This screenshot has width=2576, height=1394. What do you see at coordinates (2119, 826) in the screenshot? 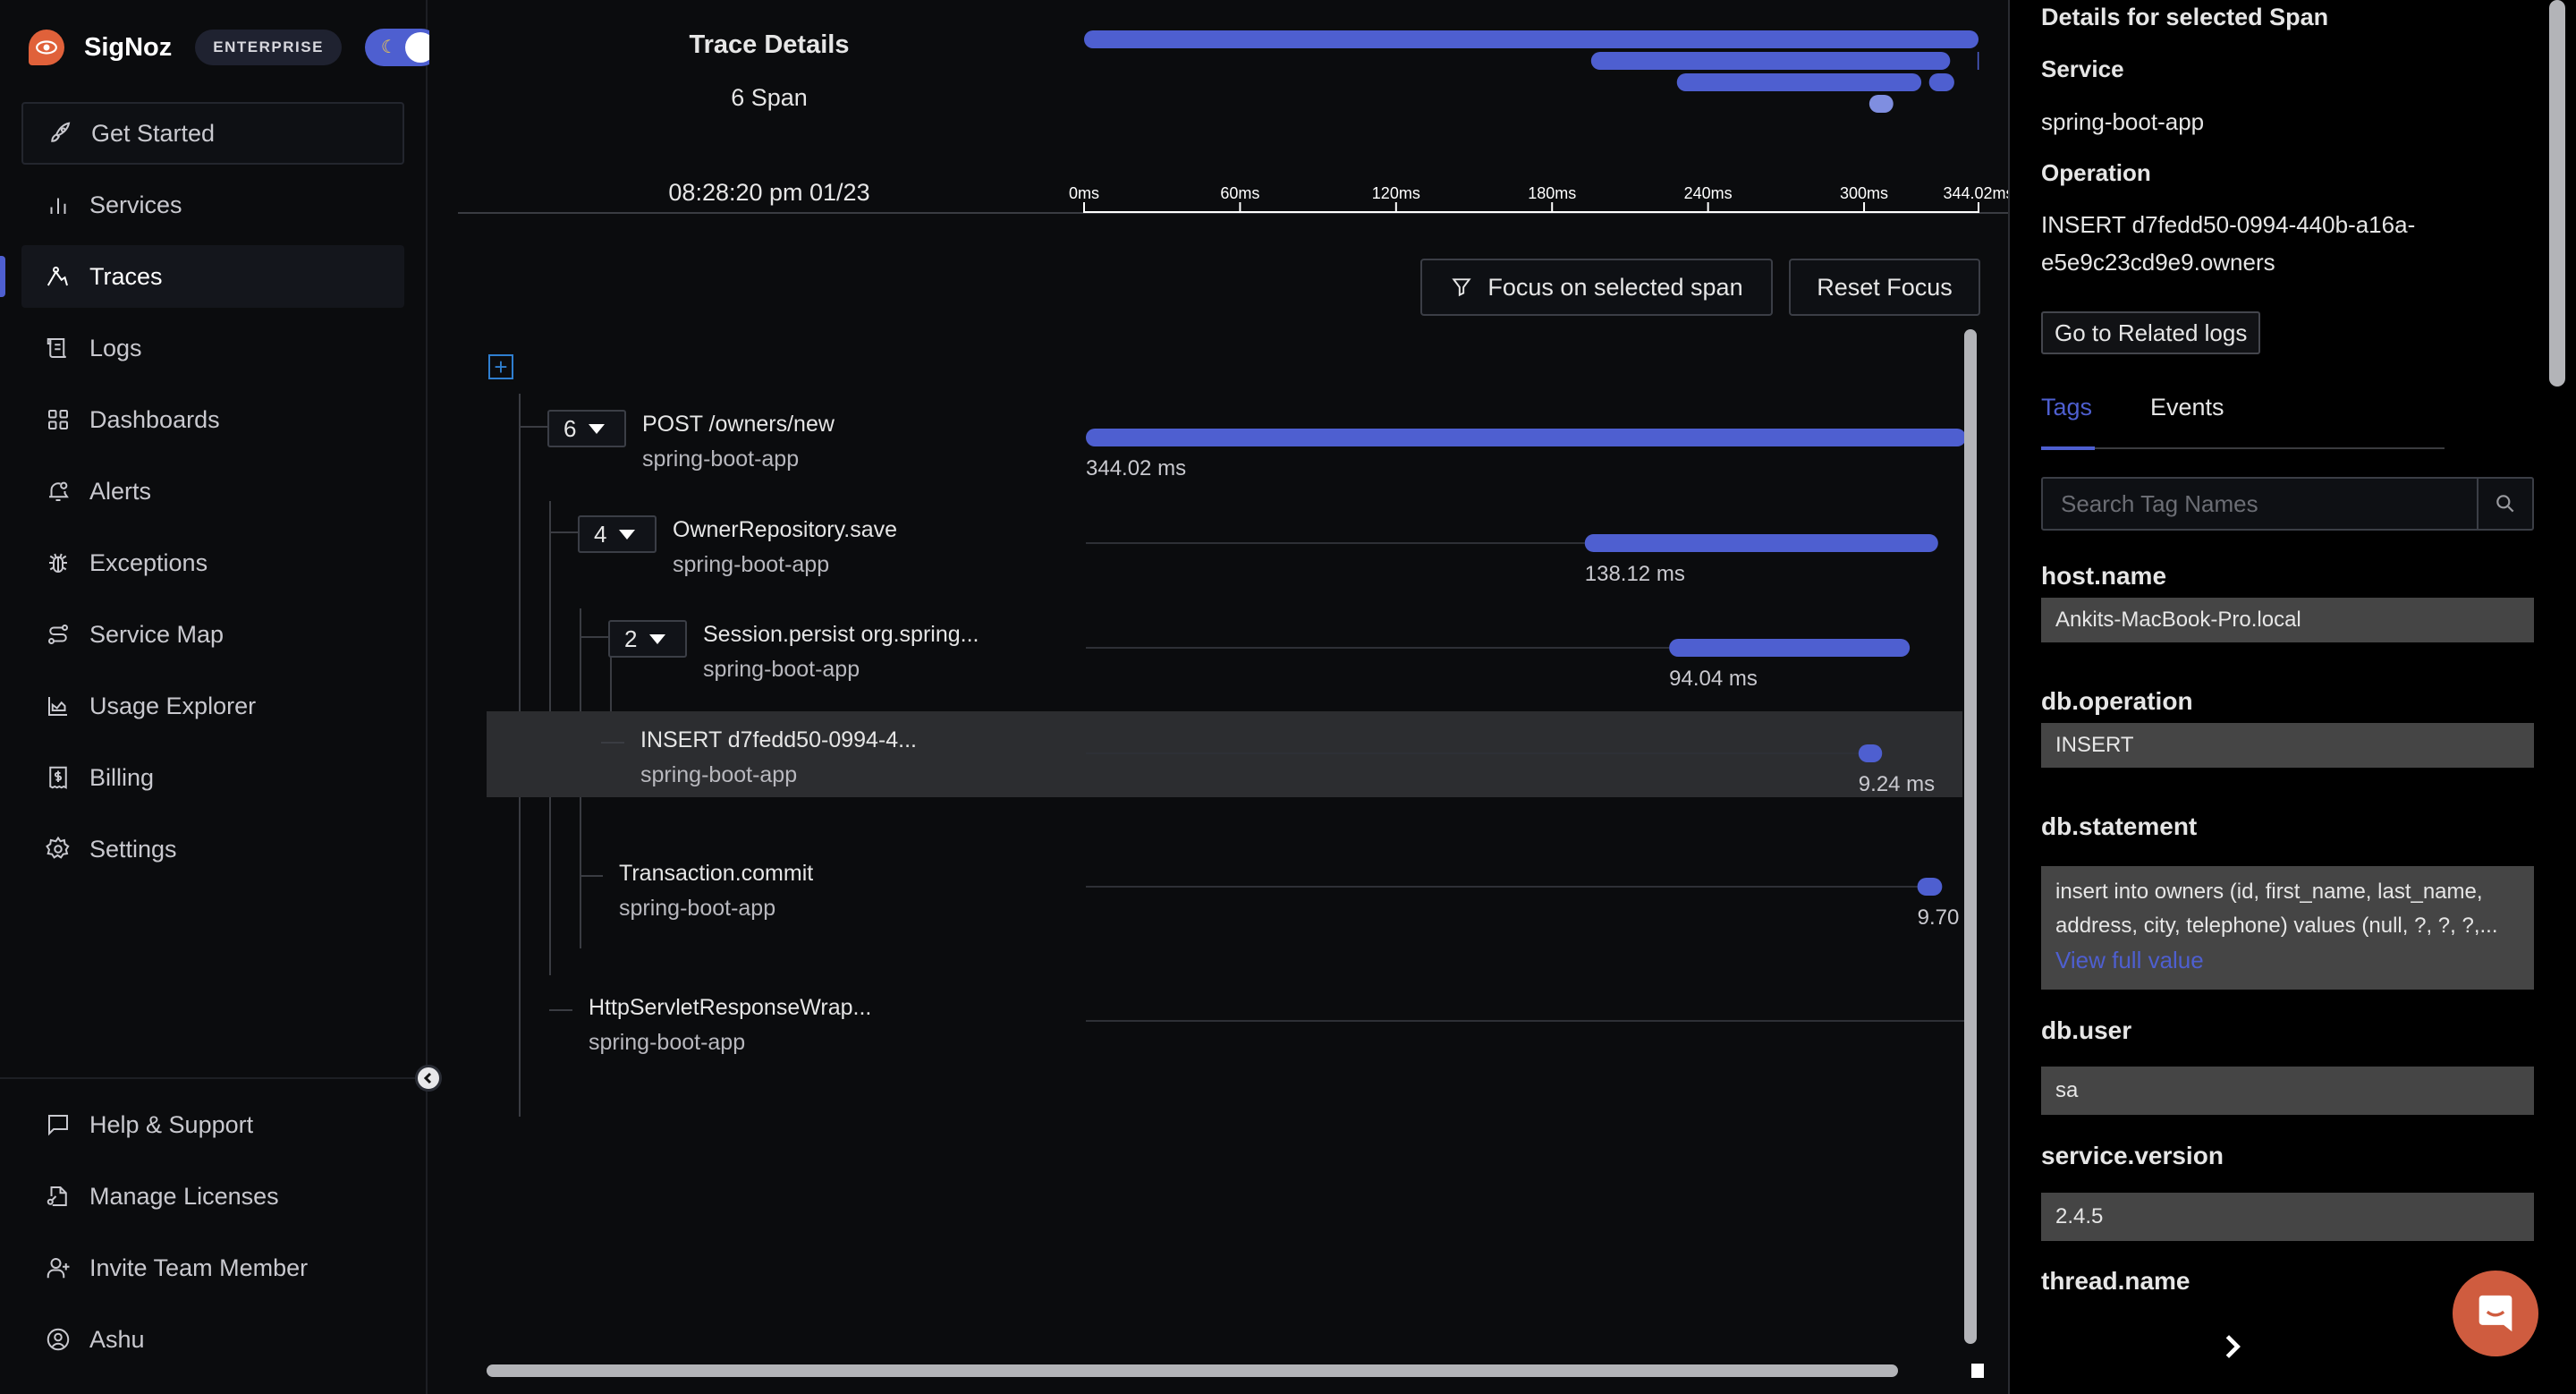
I see `tag-key: db.statement` at bounding box center [2119, 826].